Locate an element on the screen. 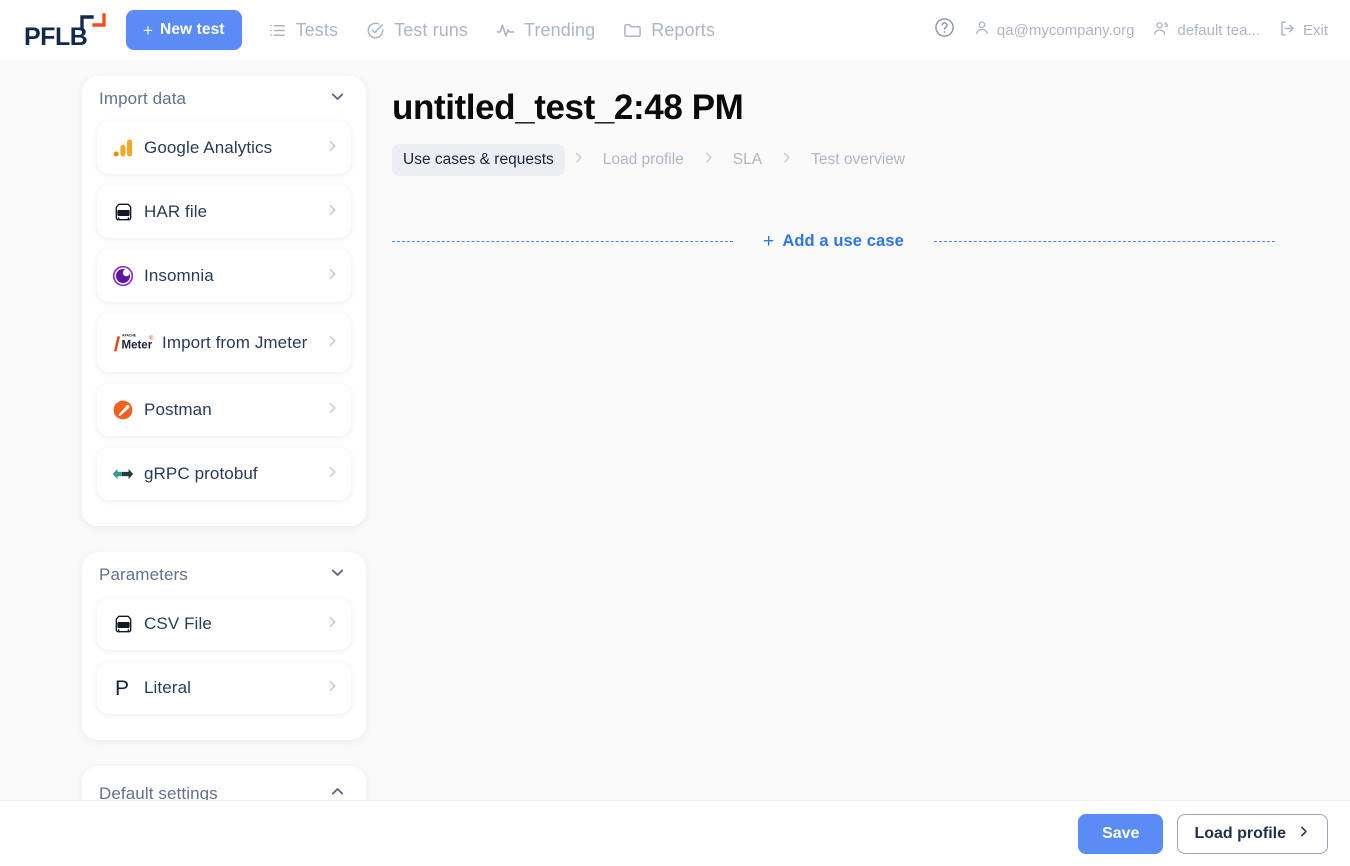  postman-icon is located at coordinates (123, 410).